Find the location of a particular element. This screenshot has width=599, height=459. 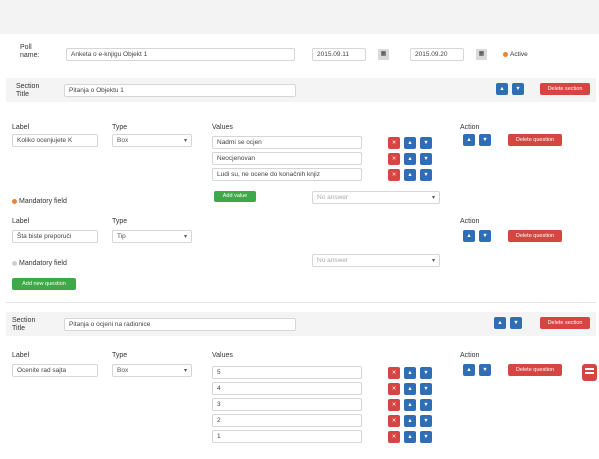

value-input-3: 3 is located at coordinates (287, 404).